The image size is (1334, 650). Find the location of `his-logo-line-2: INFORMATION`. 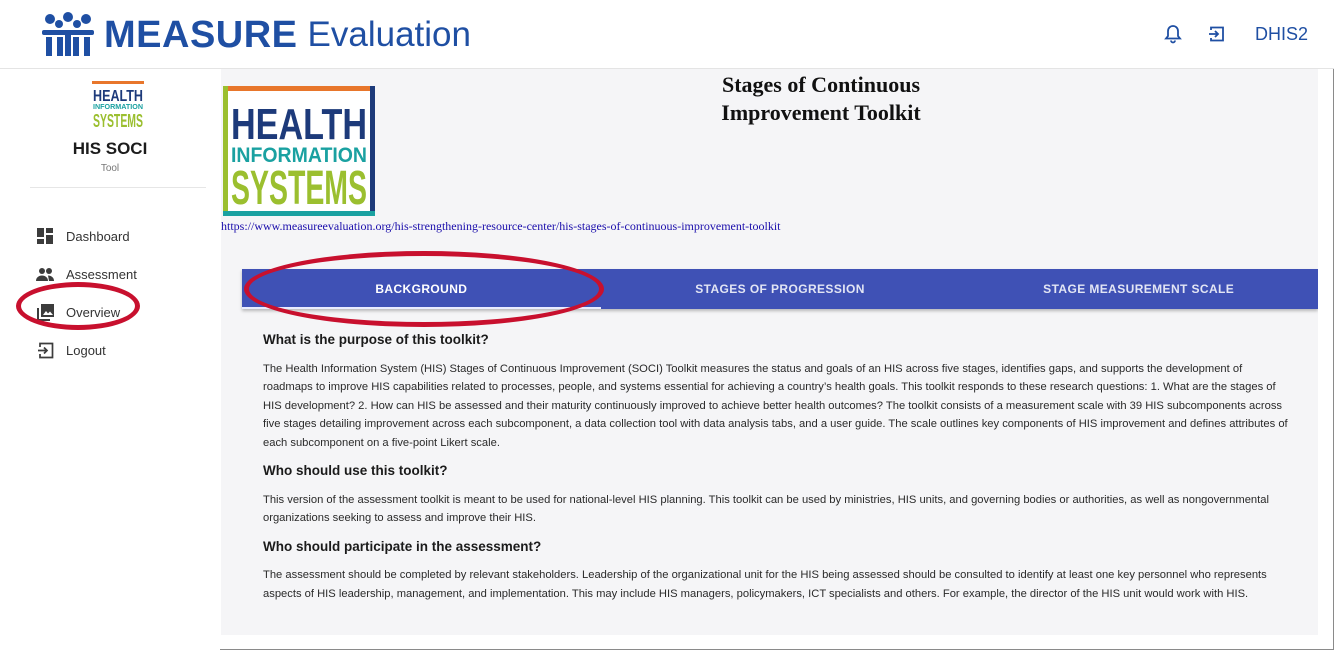

his-logo-line-2: INFORMATION is located at coordinates (118, 106).